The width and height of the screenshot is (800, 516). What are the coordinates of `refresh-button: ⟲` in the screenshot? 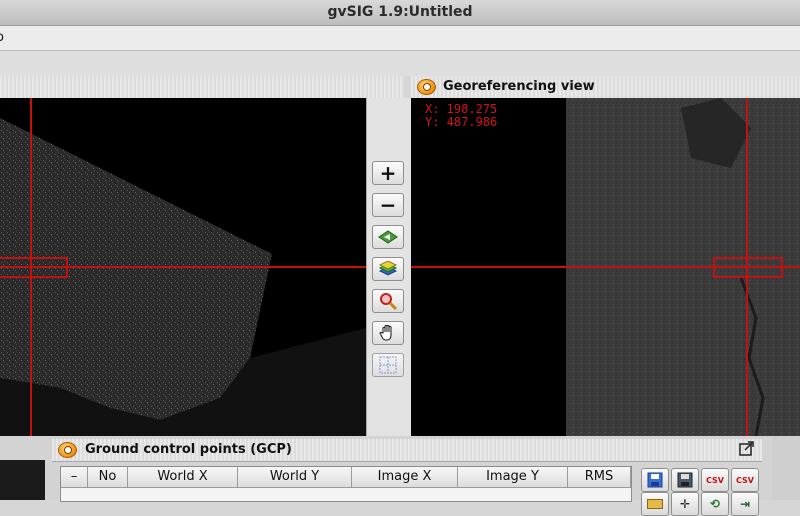 It's located at (715, 504).